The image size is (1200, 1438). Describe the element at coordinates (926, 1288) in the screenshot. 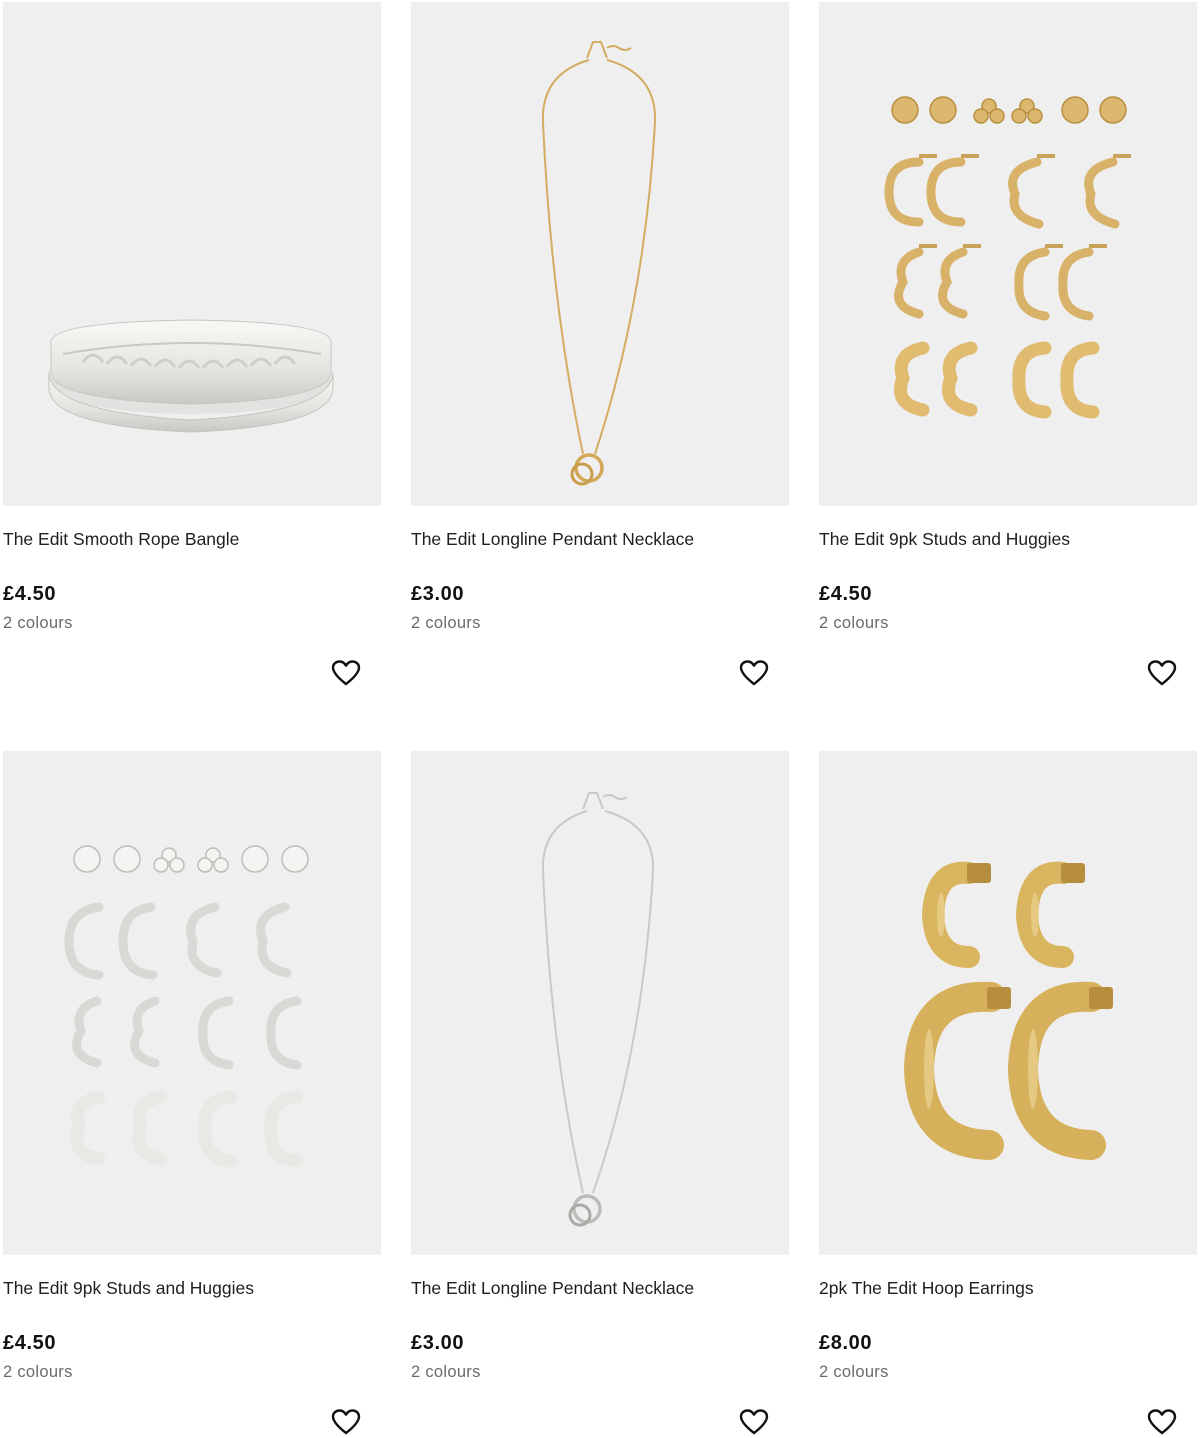

I see `product-title: 2pk The Edit Hoop Earrings` at that location.